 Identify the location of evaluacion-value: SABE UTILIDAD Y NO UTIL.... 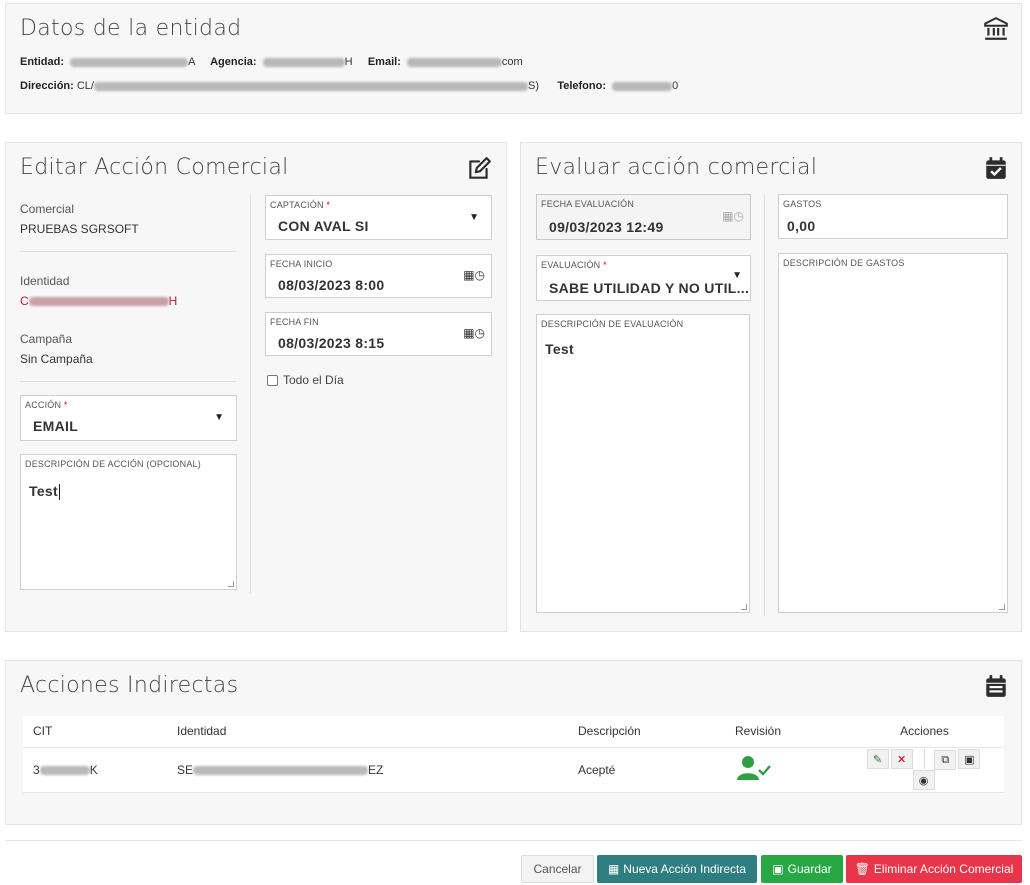
(649, 288).